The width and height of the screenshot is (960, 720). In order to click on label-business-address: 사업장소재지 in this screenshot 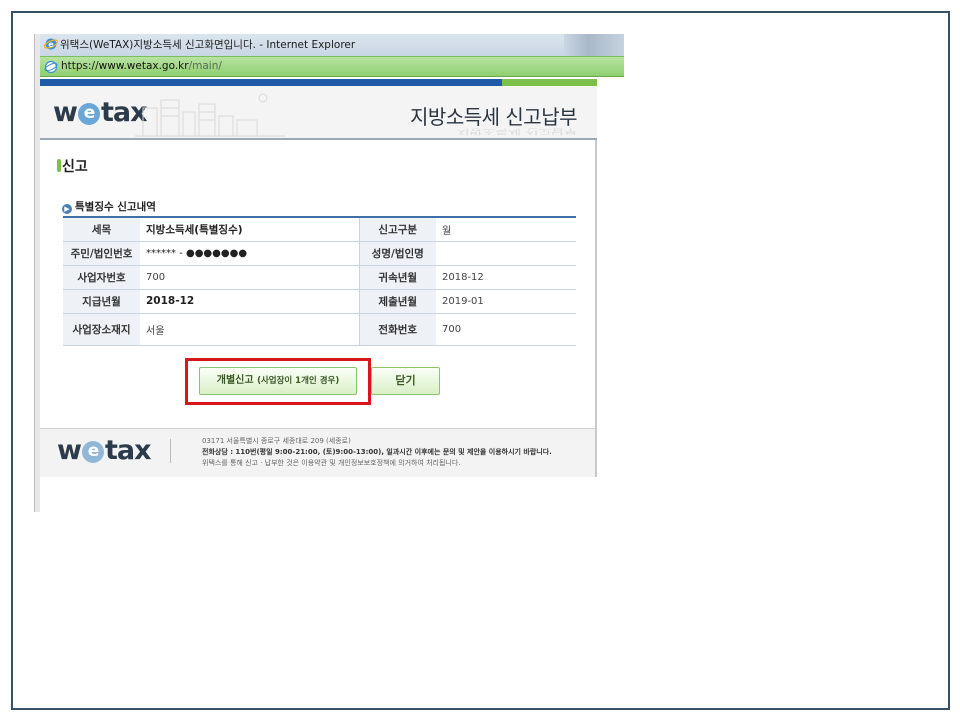, I will do `click(101, 329)`.